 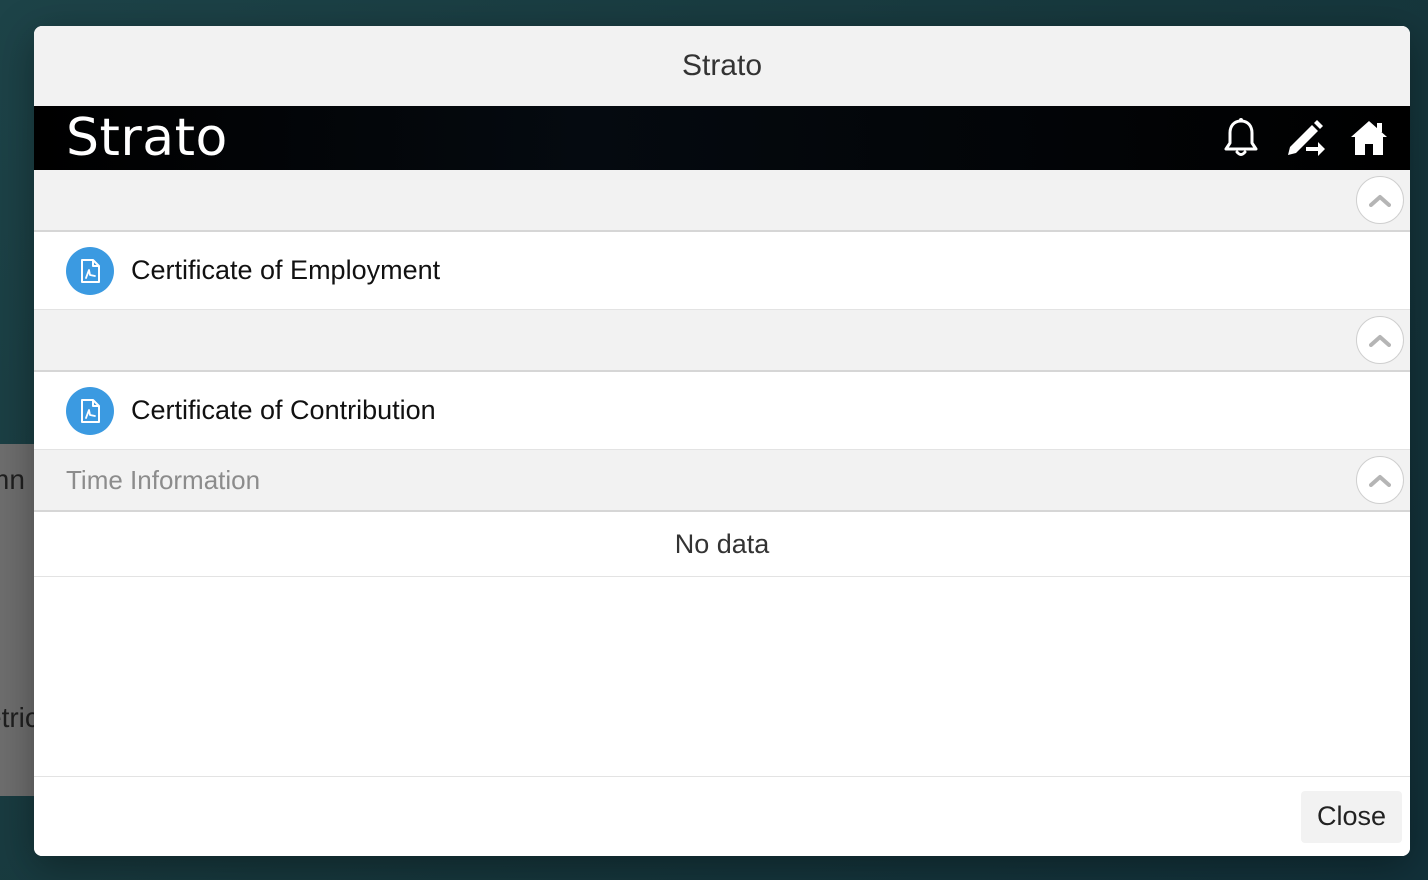 I want to click on notifications-button, so click(x=1241, y=138).